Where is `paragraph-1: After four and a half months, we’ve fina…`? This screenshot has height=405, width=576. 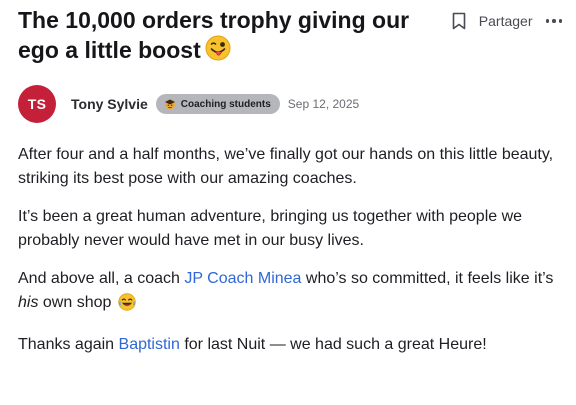
paragraph-1: After four and a half months, we’ve fina… is located at coordinates (286, 166).